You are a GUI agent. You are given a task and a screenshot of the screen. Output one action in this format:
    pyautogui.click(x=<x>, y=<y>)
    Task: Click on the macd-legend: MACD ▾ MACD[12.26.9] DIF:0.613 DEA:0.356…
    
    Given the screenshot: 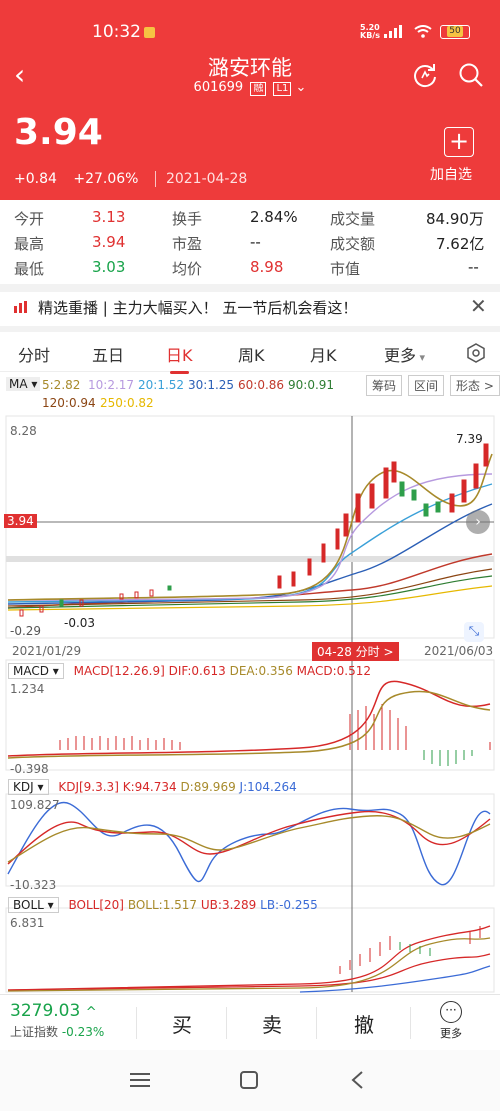 What is the action you would take?
    pyautogui.click(x=190, y=671)
    